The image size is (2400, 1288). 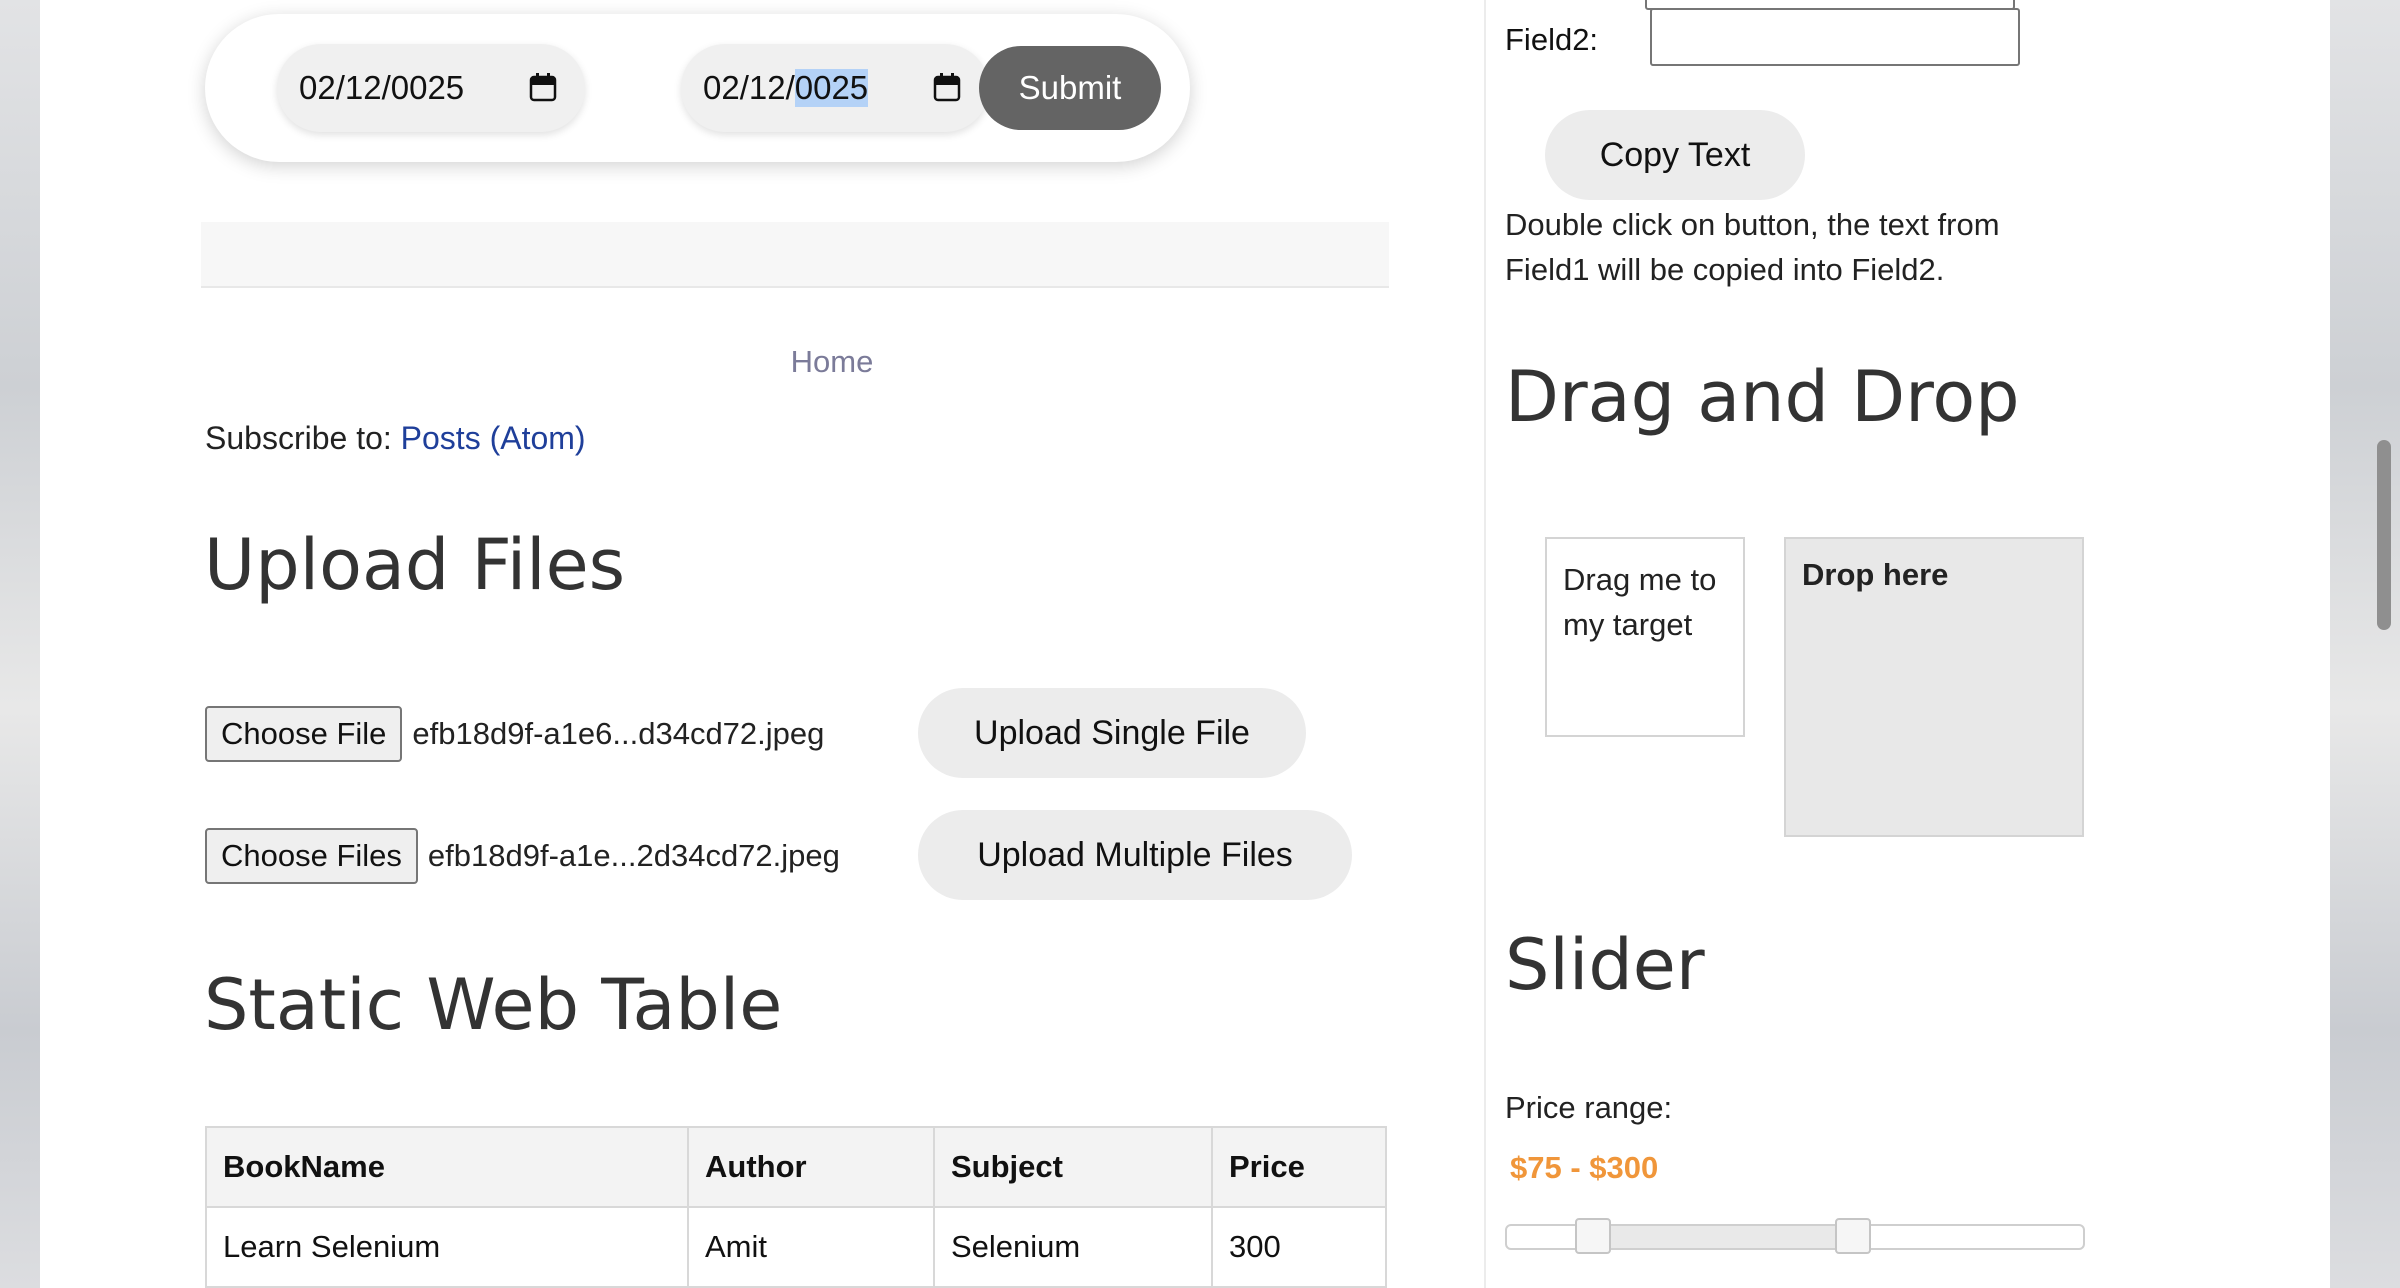 I want to click on cell-bookname: Learn Selenium, so click(x=447, y=1247).